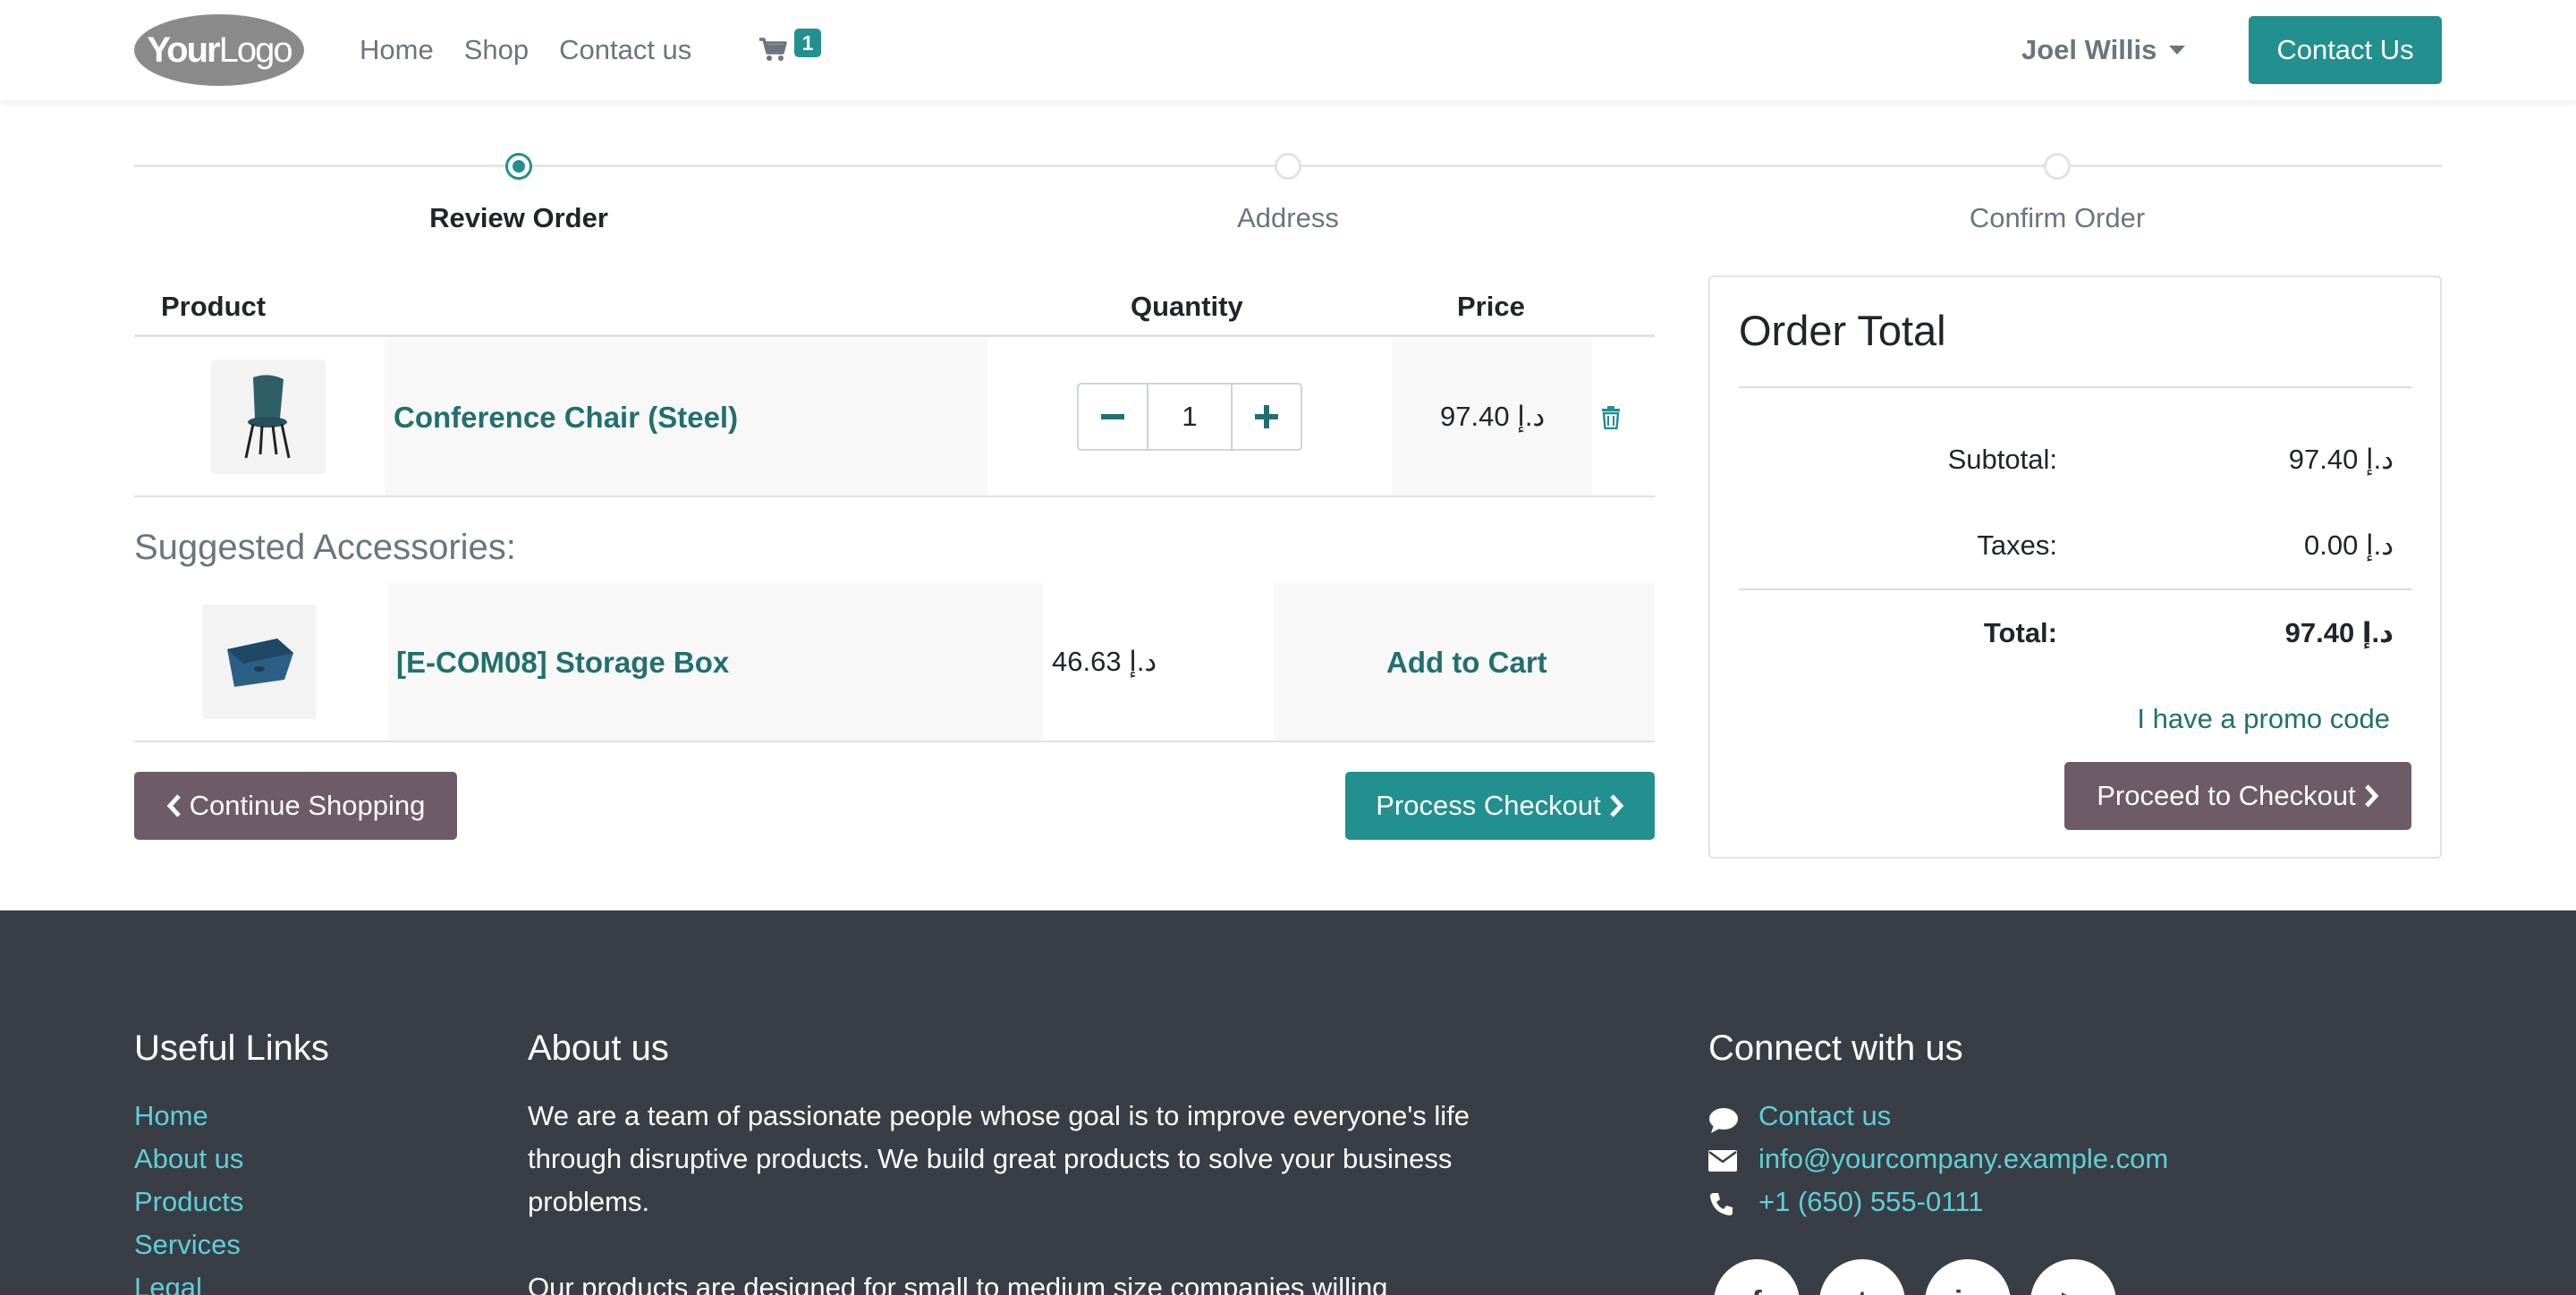 This screenshot has width=2576, height=1295. I want to click on increase-quantity-button, so click(1267, 417).